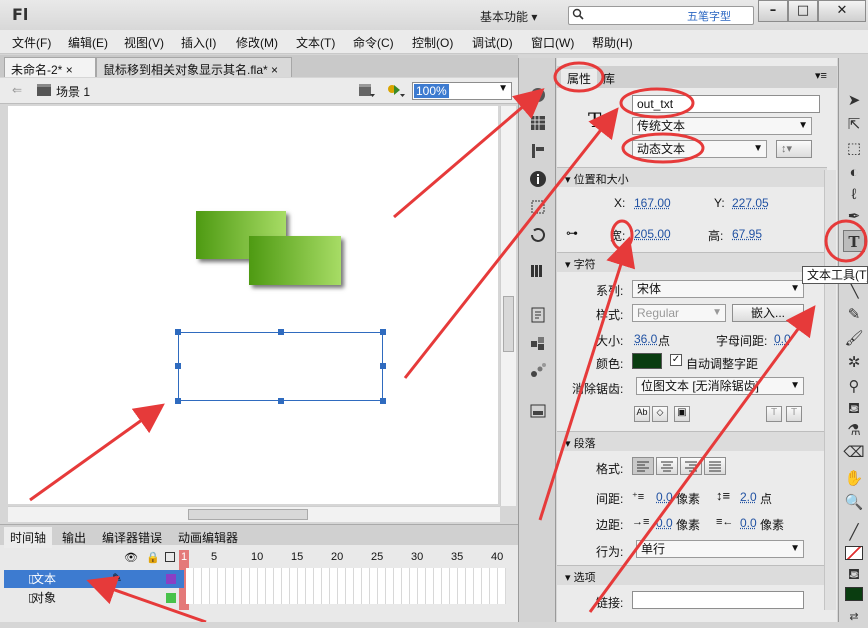 The height and width of the screenshot is (628, 868). Describe the element at coordinates (257, 42) in the screenshot. I see `menu-modify: 修改(M)` at that location.